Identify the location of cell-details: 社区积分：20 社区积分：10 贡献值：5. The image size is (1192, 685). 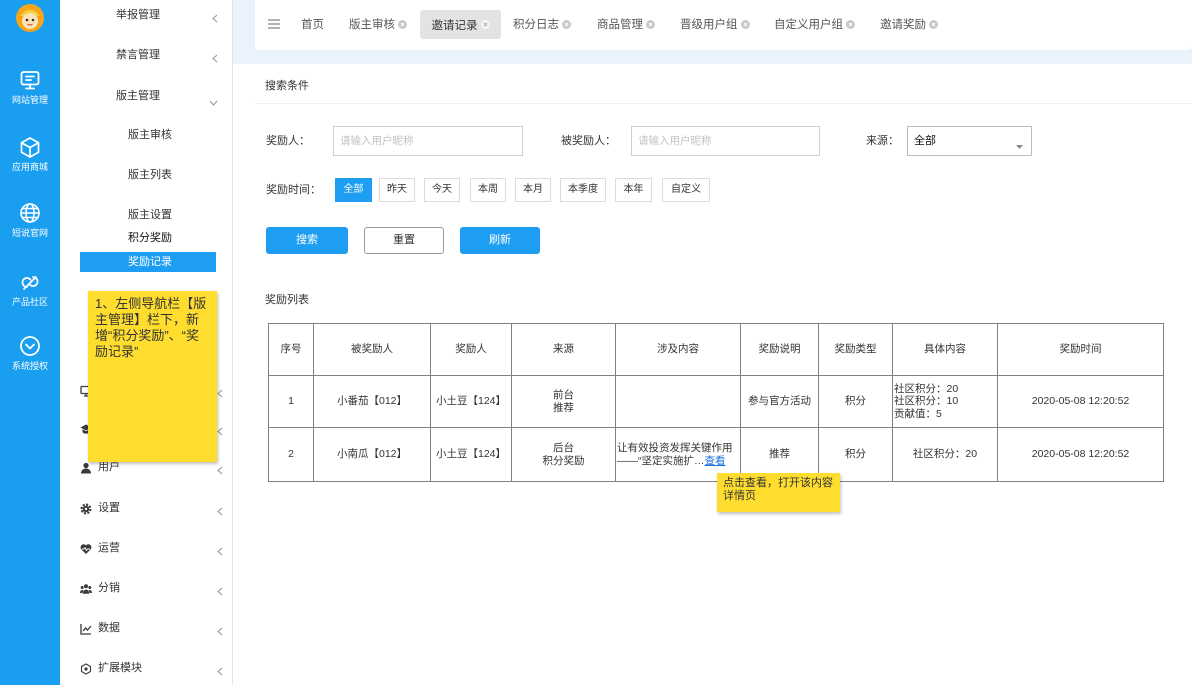
(945, 401).